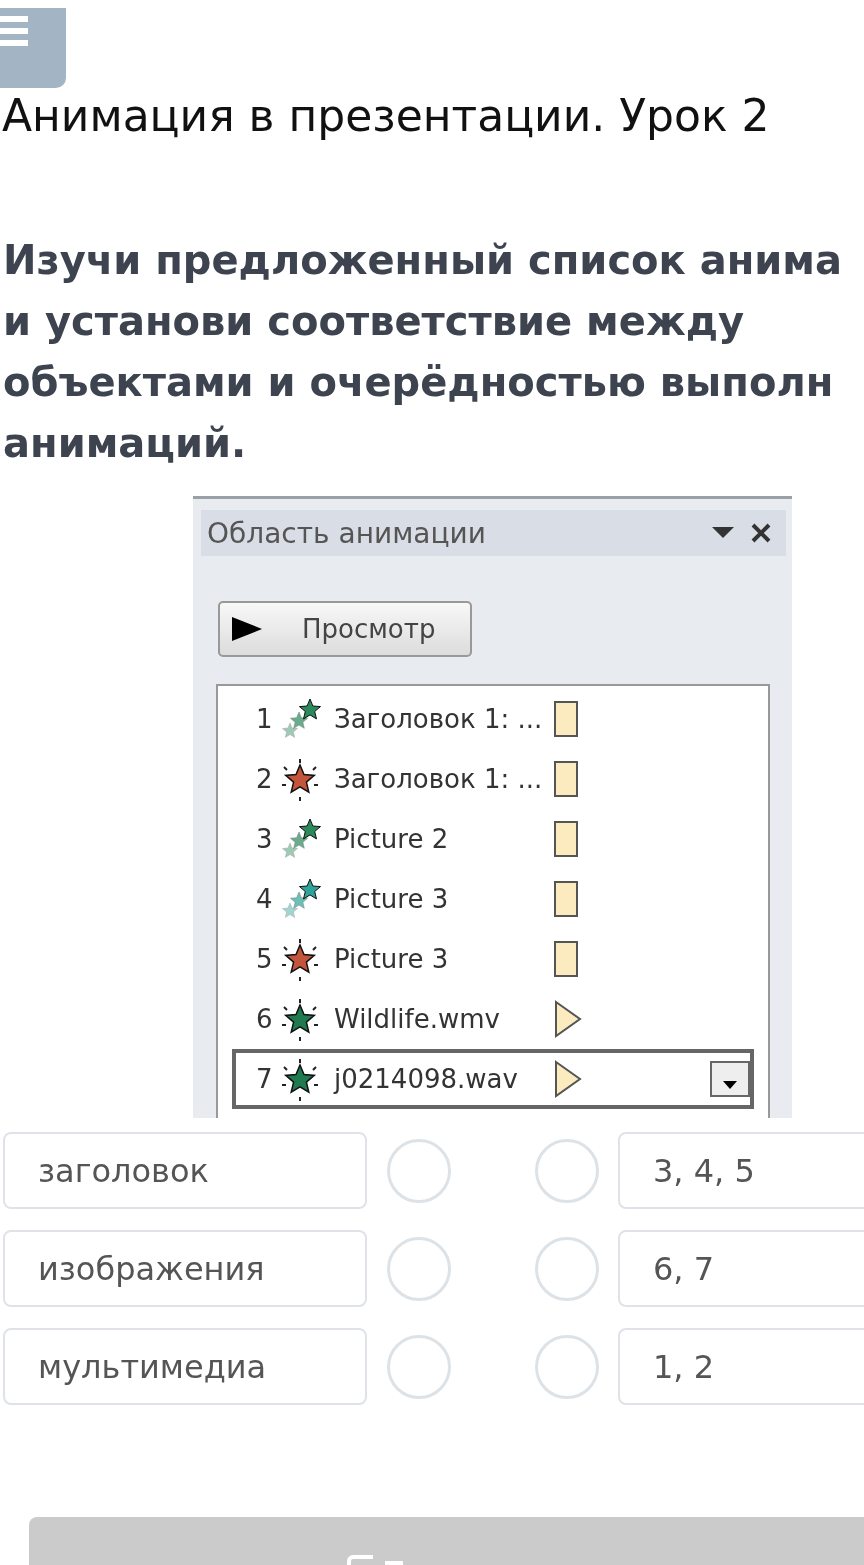 This screenshot has height=1565, width=864. Describe the element at coordinates (33, 48) in the screenshot. I see `menu-button` at that location.